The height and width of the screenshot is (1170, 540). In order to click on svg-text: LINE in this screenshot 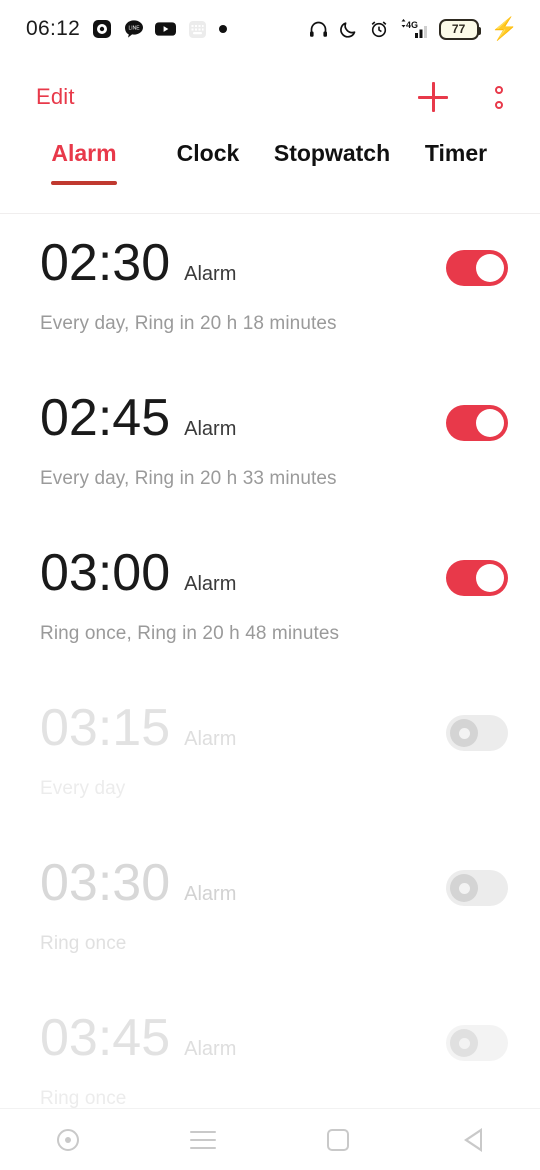, I will do `click(134, 29)`.